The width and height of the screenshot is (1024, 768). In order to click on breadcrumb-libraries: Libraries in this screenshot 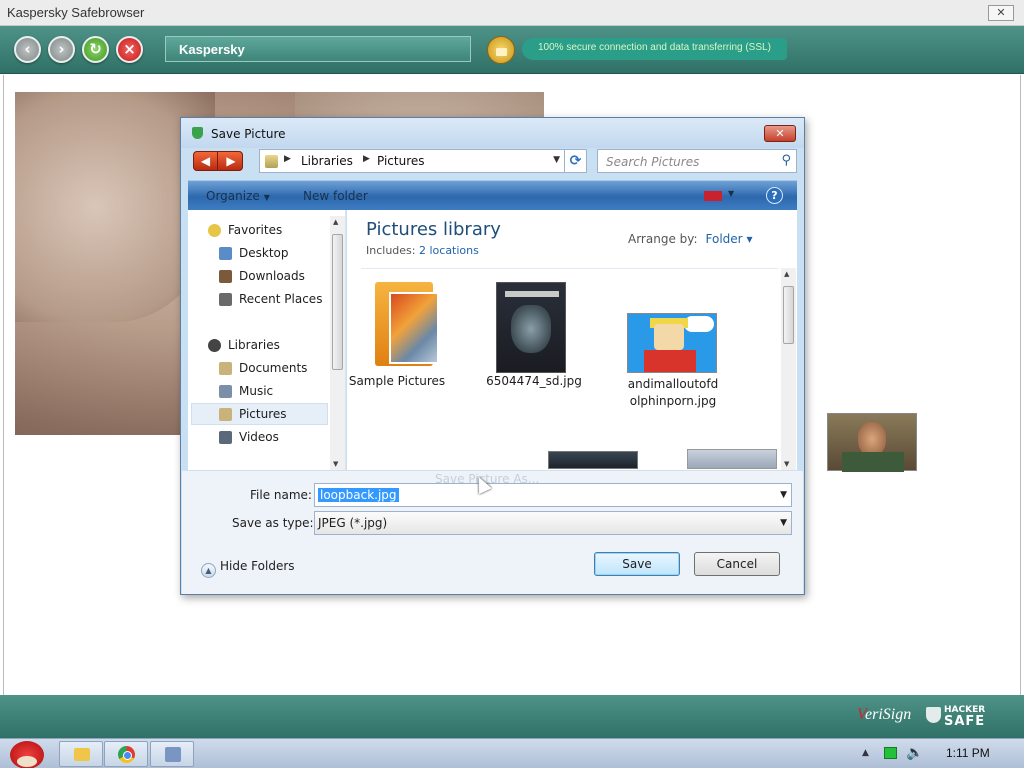, I will do `click(327, 161)`.